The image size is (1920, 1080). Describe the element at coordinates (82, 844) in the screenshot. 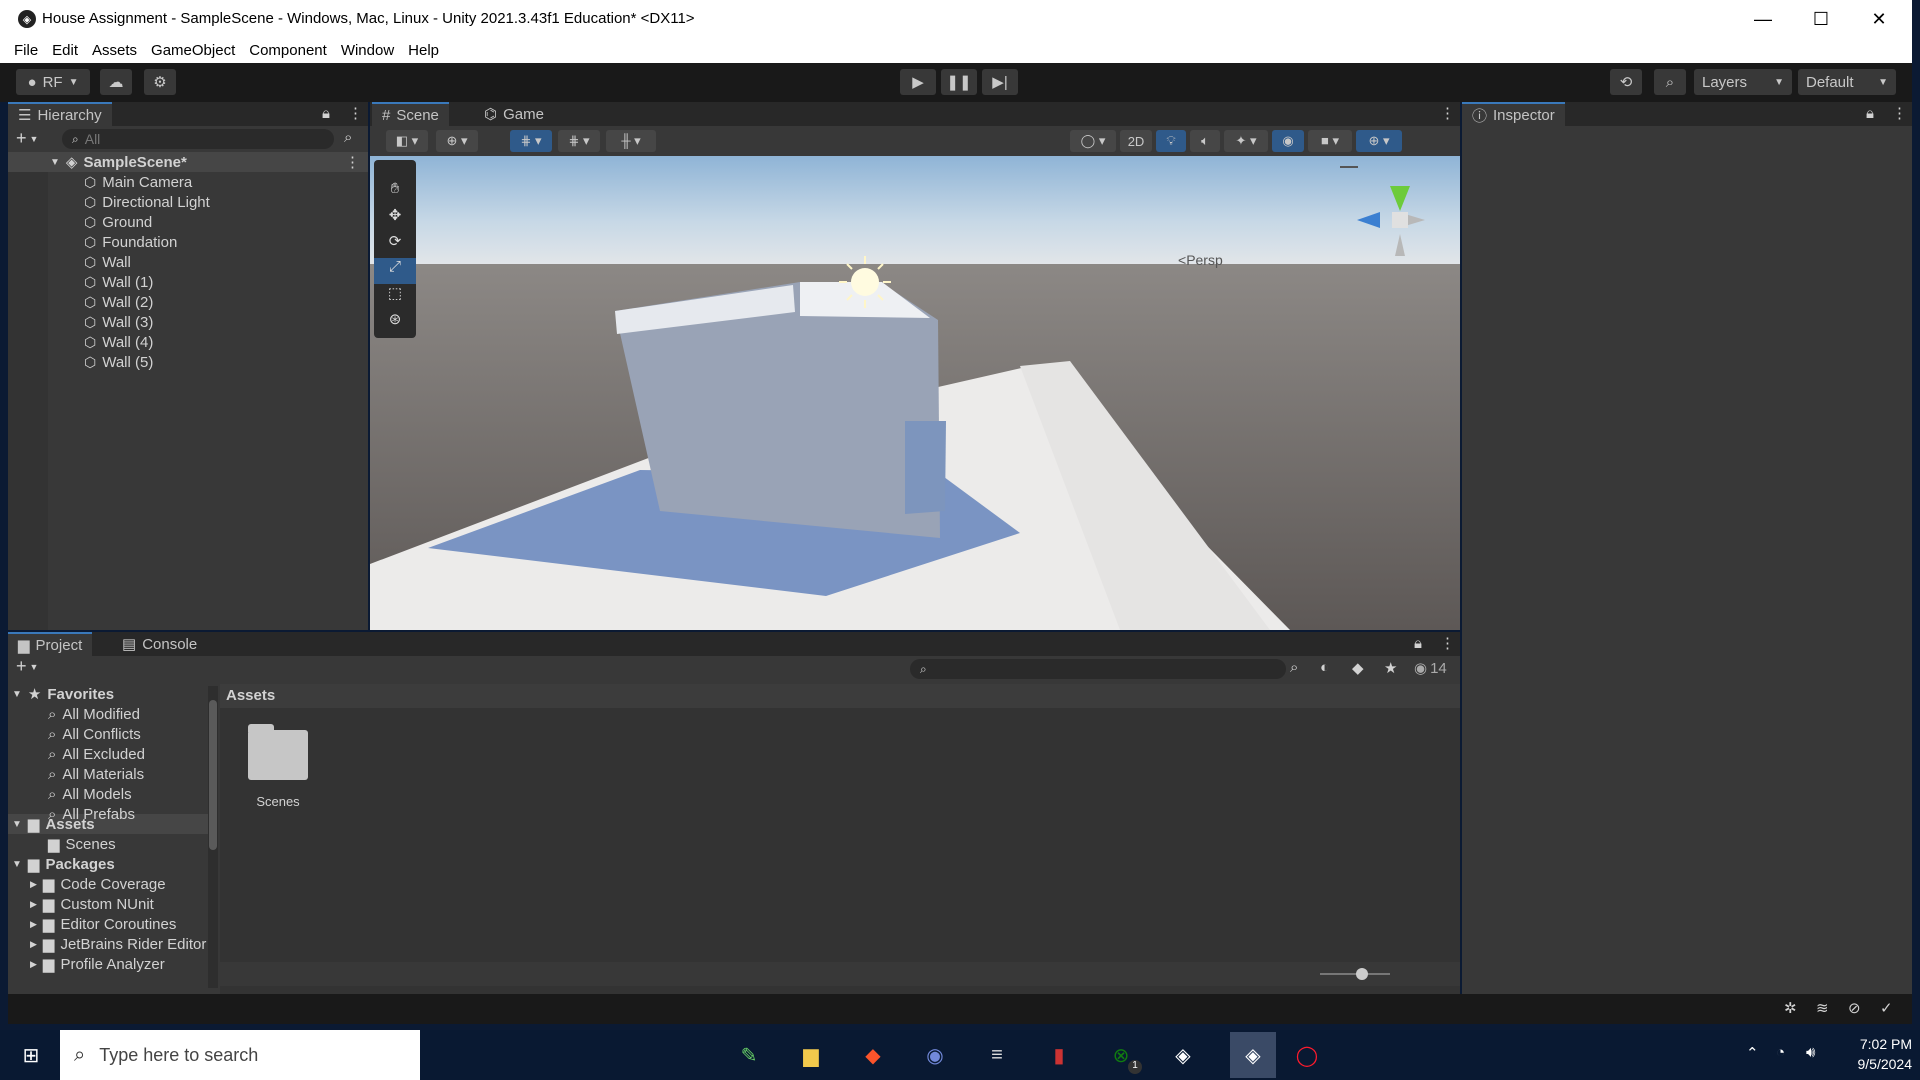

I see `assets-child: ▆ Scenes` at that location.